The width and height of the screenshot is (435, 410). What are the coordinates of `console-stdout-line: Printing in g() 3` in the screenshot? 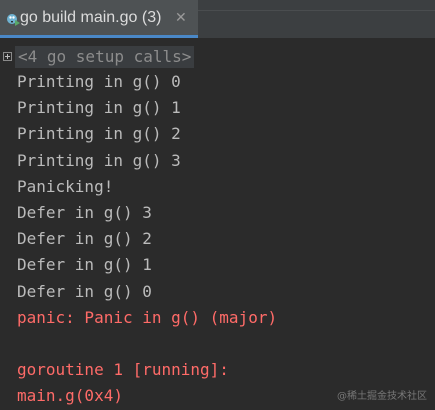 It's located at (99, 160).